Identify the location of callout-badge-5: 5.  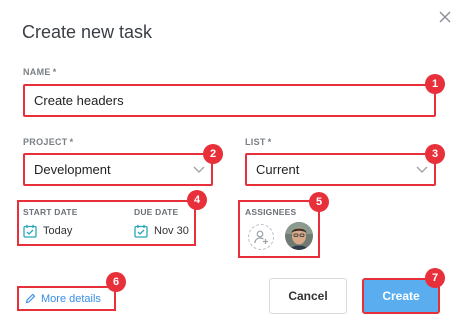
(319, 202).